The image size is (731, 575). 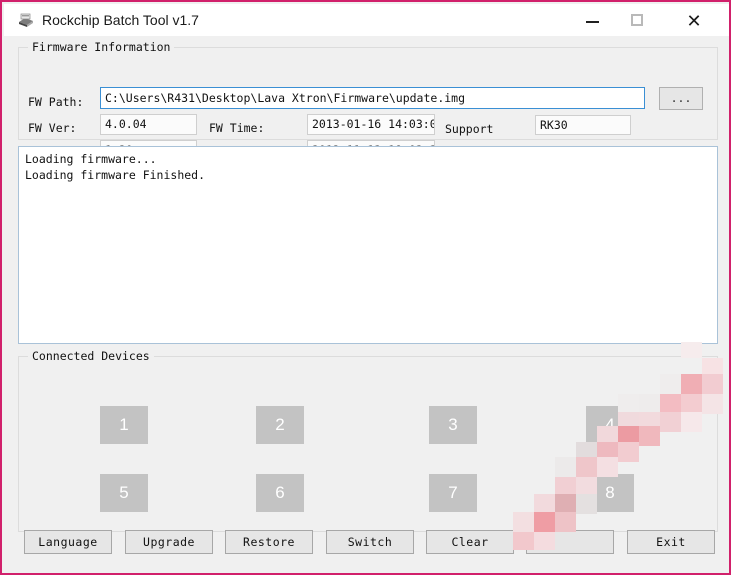 What do you see at coordinates (120, 20) in the screenshot?
I see `window-title: Rockchip Batch Tool v1.7` at bounding box center [120, 20].